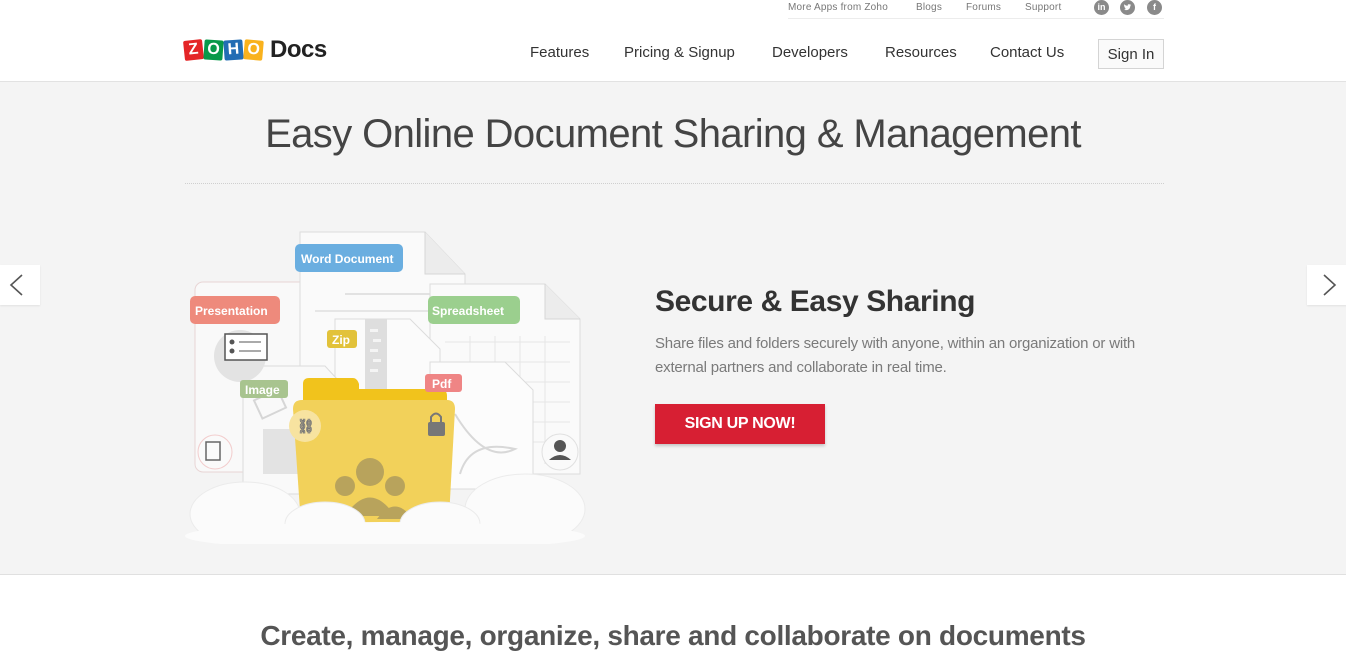 The height and width of the screenshot is (652, 1346). I want to click on svg-text: Spreadsheet, so click(468, 311).